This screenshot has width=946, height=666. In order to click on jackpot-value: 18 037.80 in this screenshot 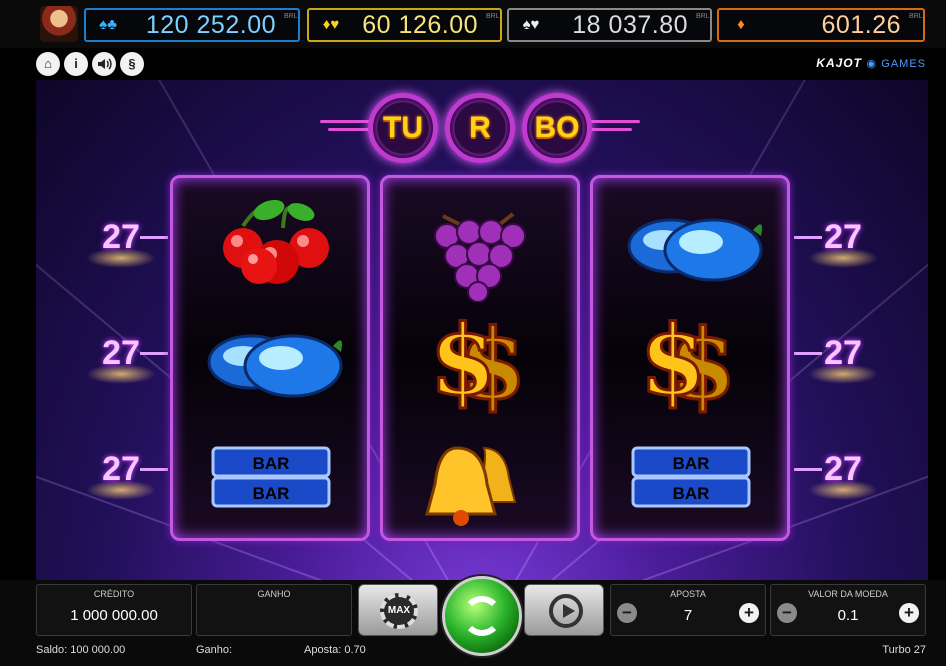, I will do `click(630, 25)`.